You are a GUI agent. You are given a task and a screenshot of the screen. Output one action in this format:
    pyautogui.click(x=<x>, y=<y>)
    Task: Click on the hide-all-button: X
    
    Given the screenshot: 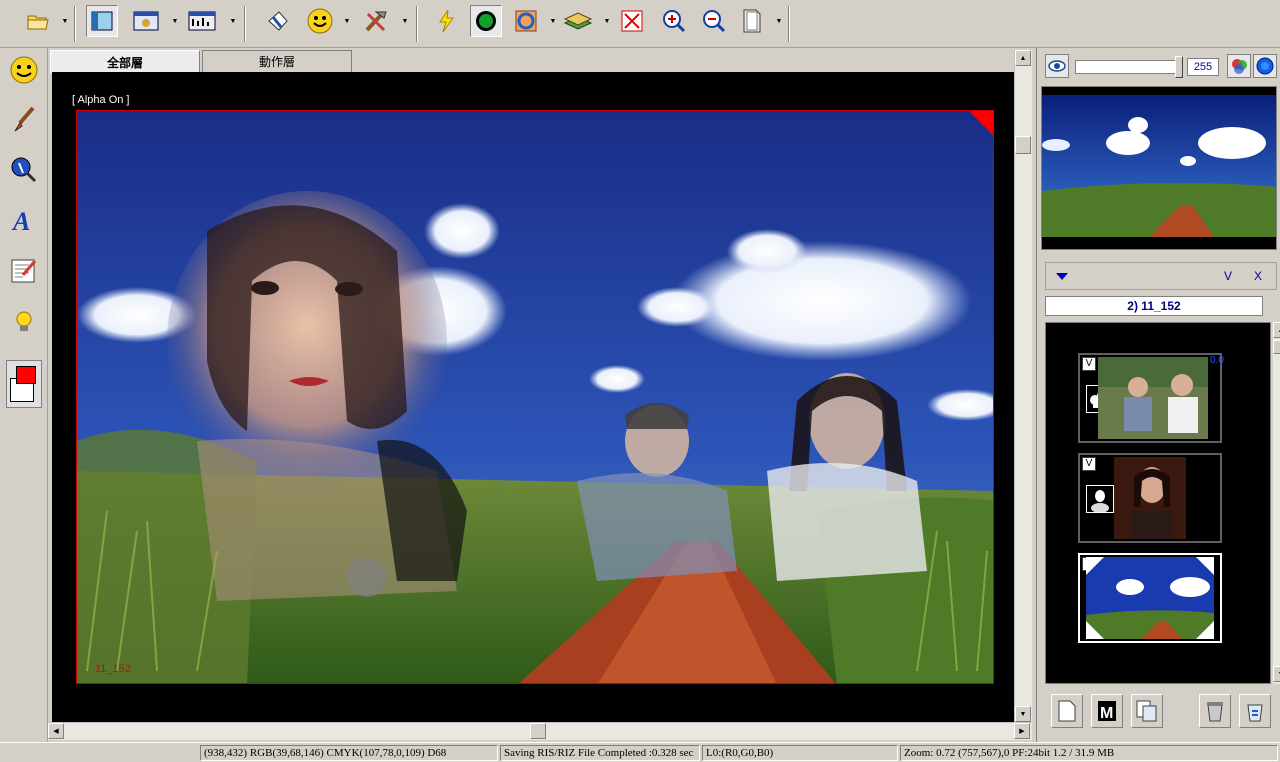 What is the action you would take?
    pyautogui.click(x=1258, y=276)
    